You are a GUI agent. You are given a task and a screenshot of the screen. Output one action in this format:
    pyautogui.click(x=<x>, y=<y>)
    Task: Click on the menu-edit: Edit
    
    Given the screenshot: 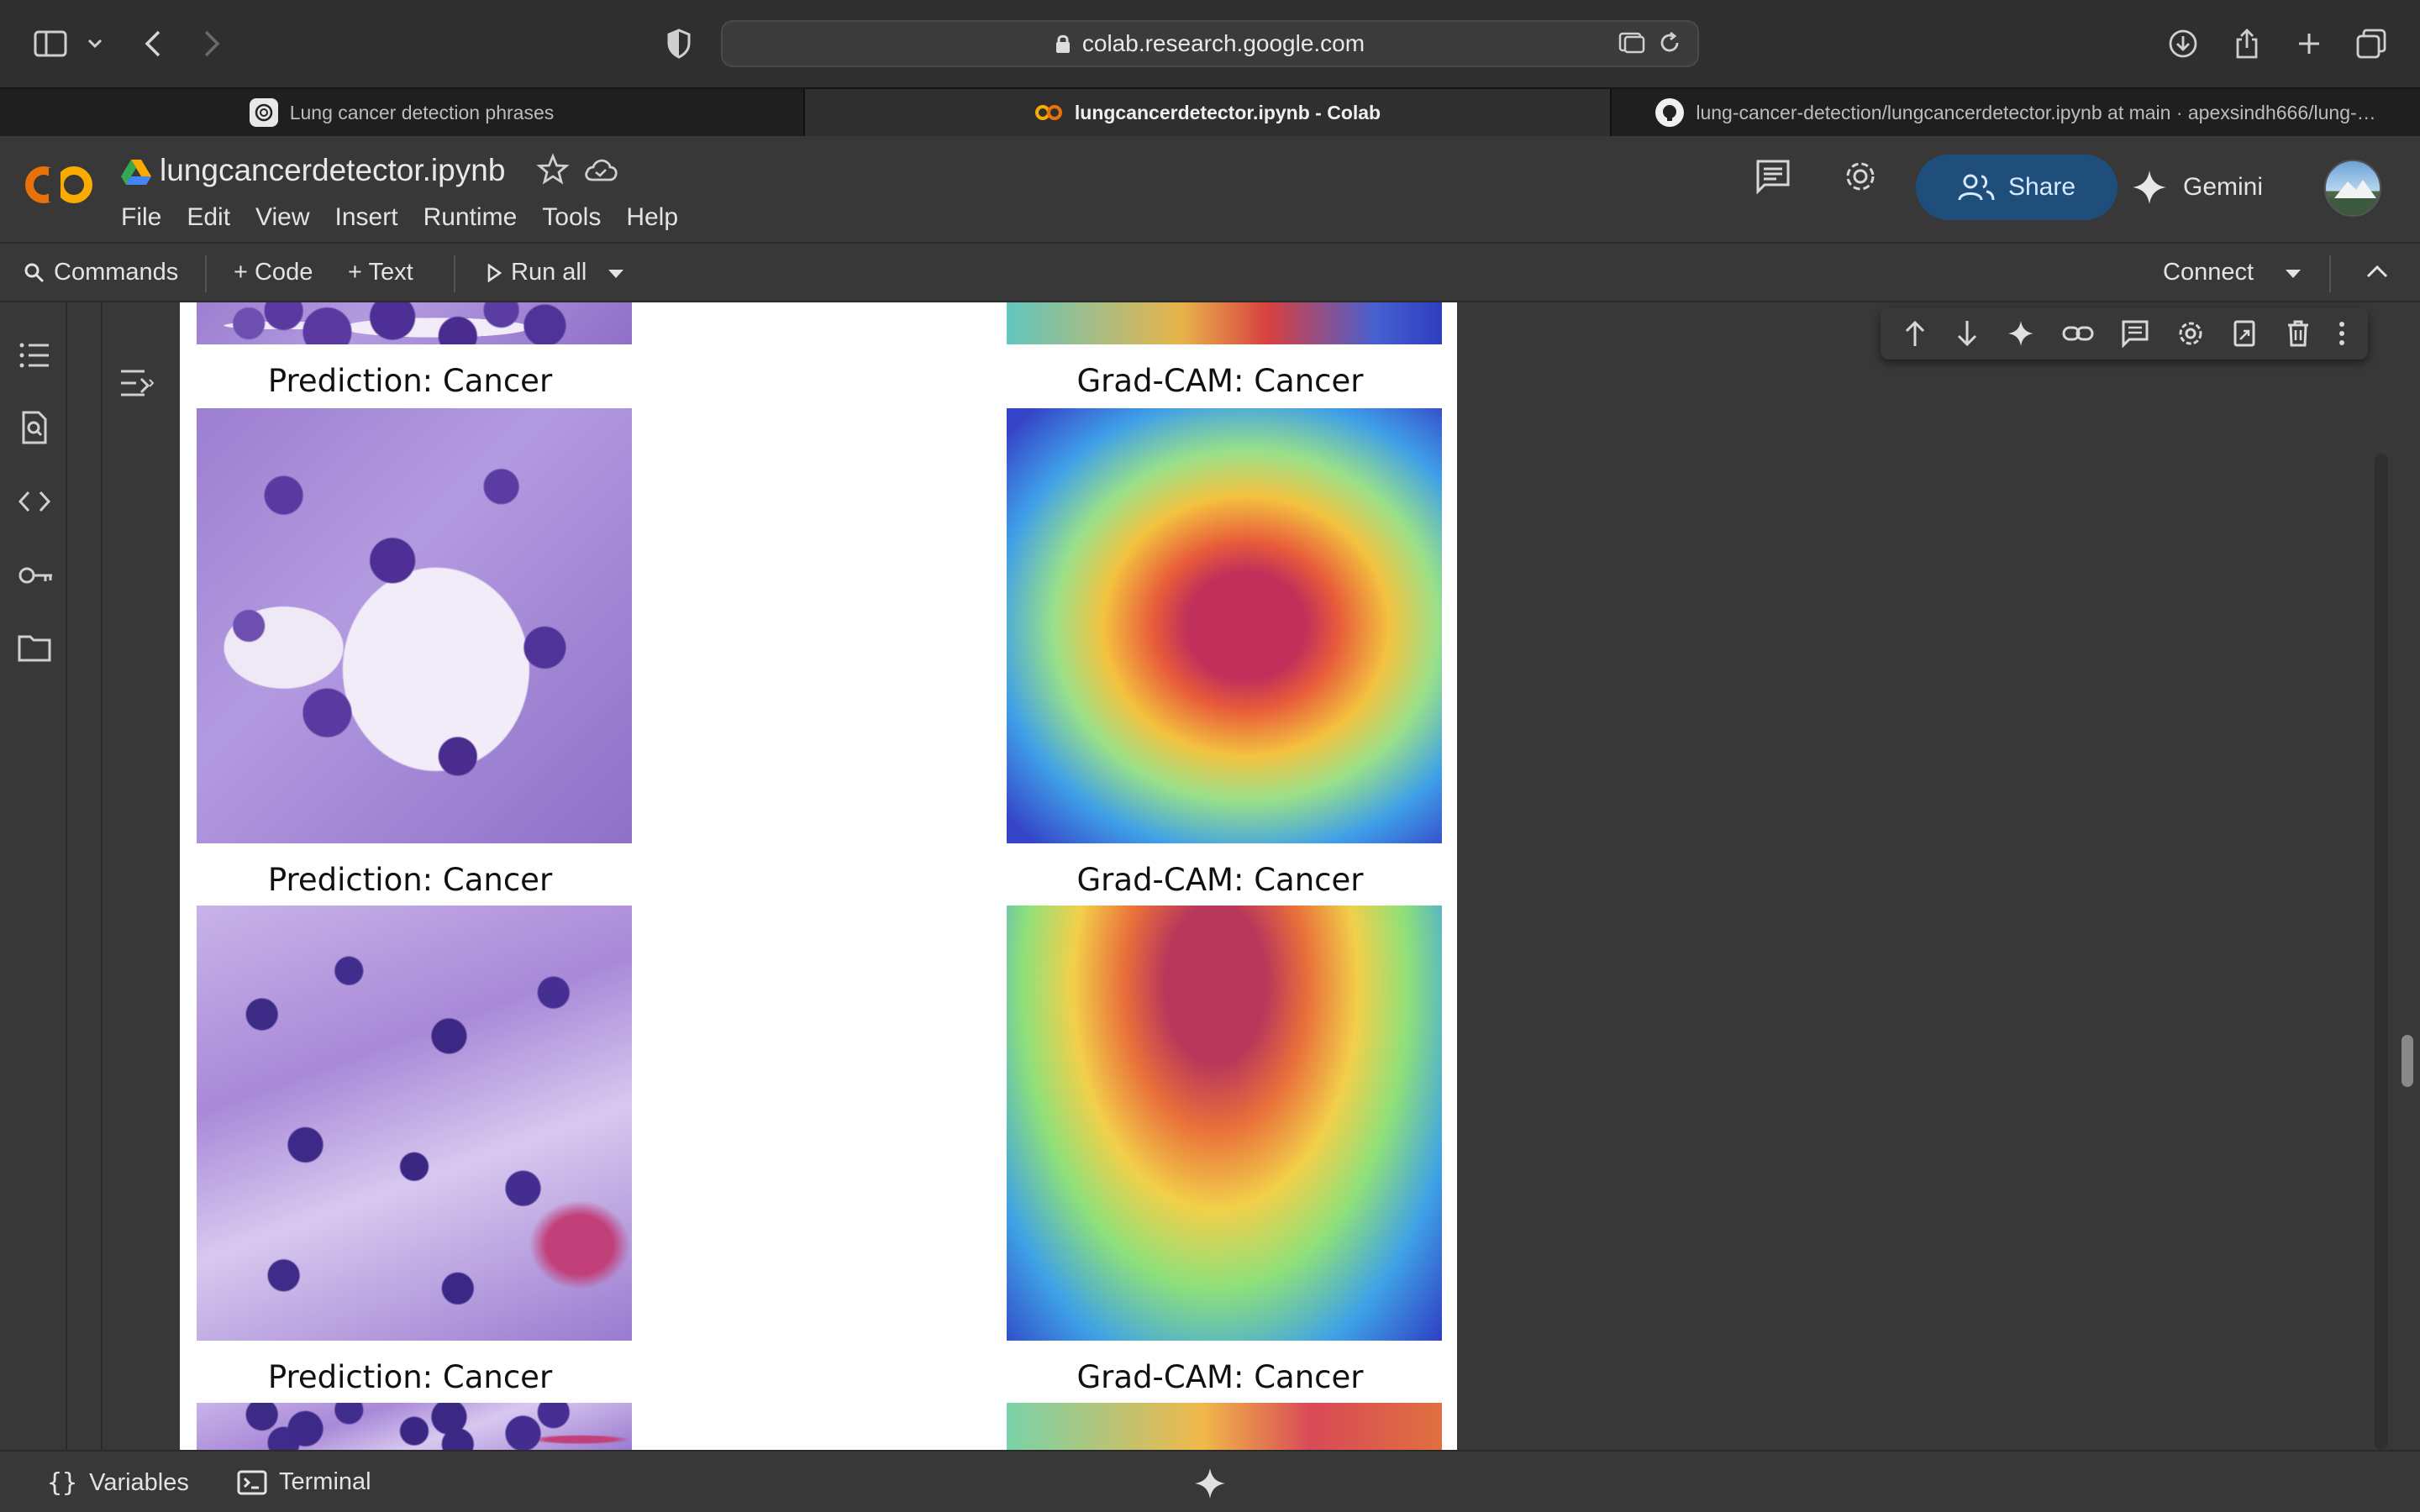 What is the action you would take?
    pyautogui.click(x=208, y=217)
    